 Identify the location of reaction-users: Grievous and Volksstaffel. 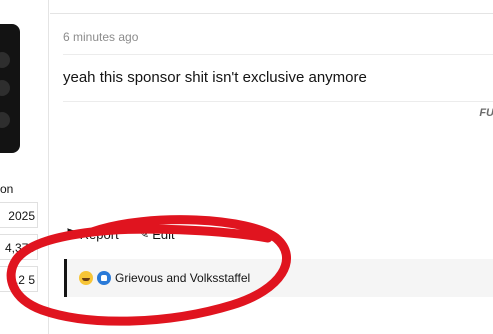
(182, 278).